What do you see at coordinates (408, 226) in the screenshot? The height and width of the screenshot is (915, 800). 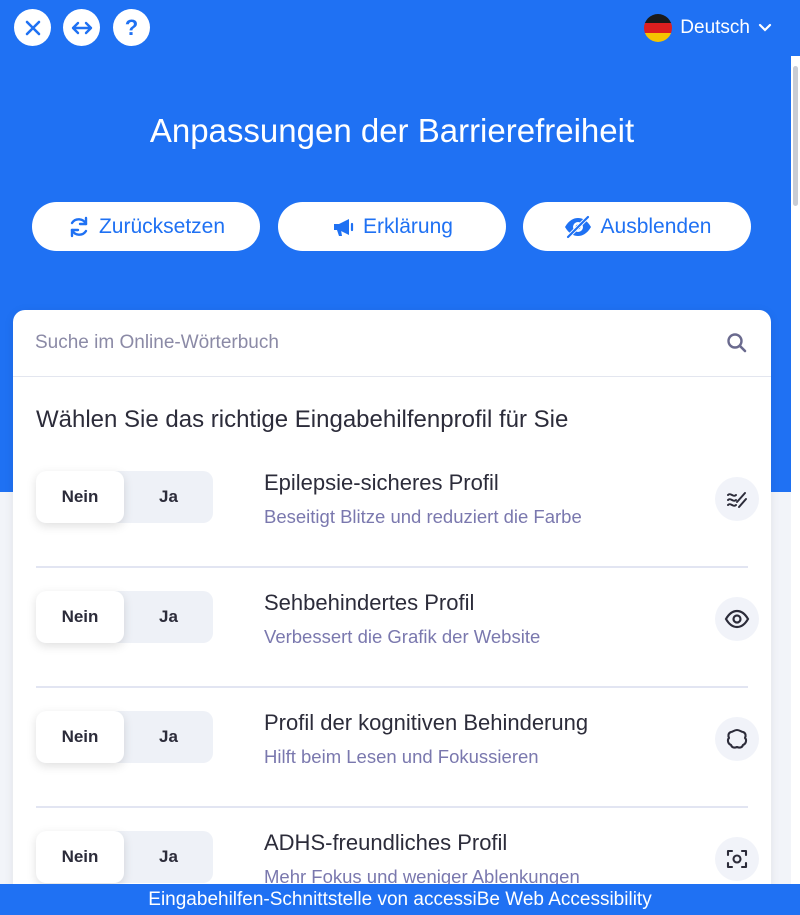 I see `statement-label: Erklärung` at bounding box center [408, 226].